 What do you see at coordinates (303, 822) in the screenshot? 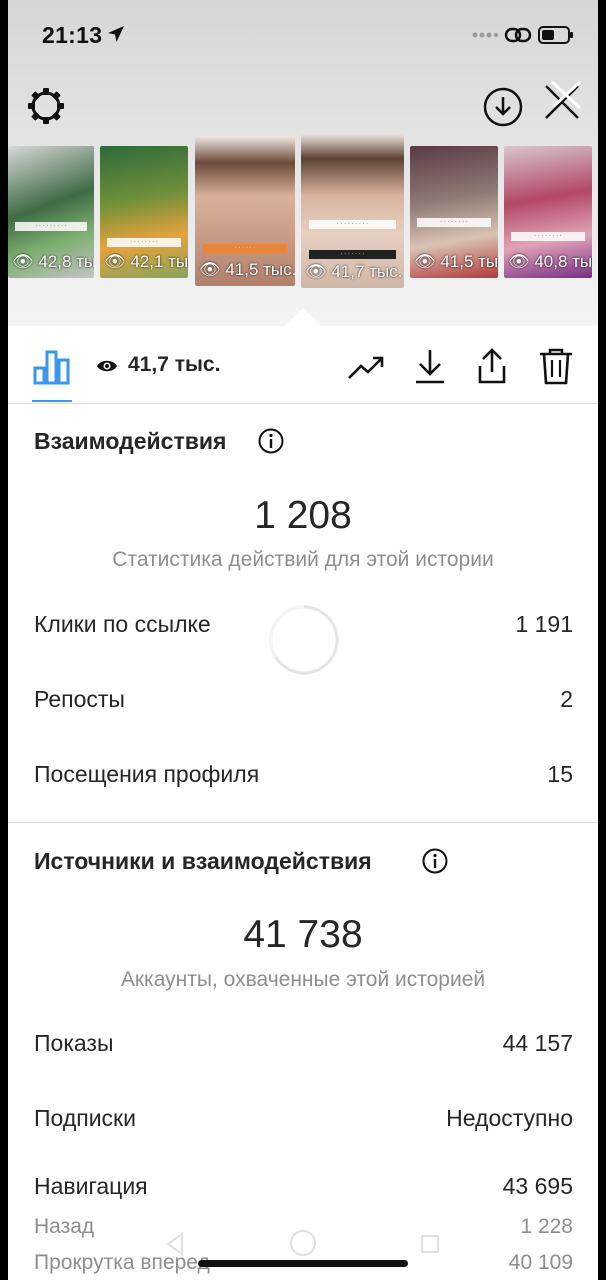
I see `section-divider` at bounding box center [303, 822].